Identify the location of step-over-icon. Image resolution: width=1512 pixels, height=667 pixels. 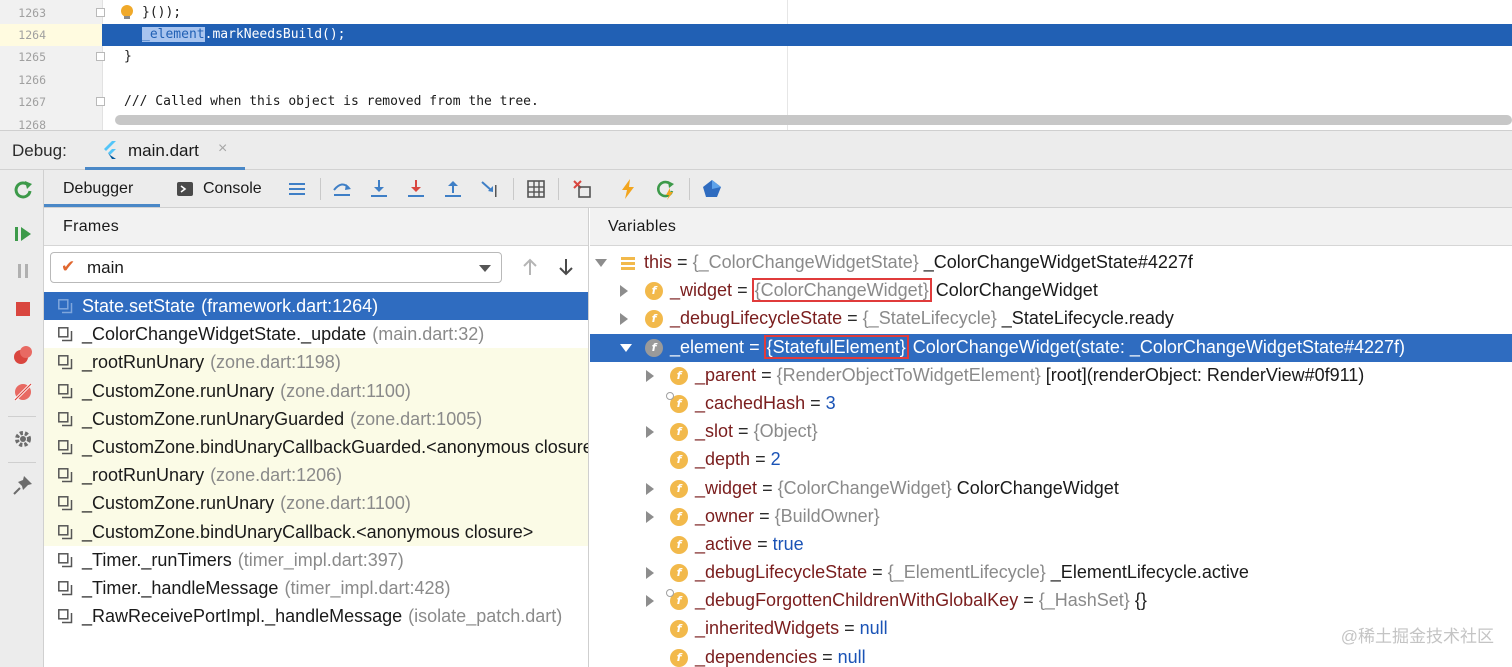
(342, 189).